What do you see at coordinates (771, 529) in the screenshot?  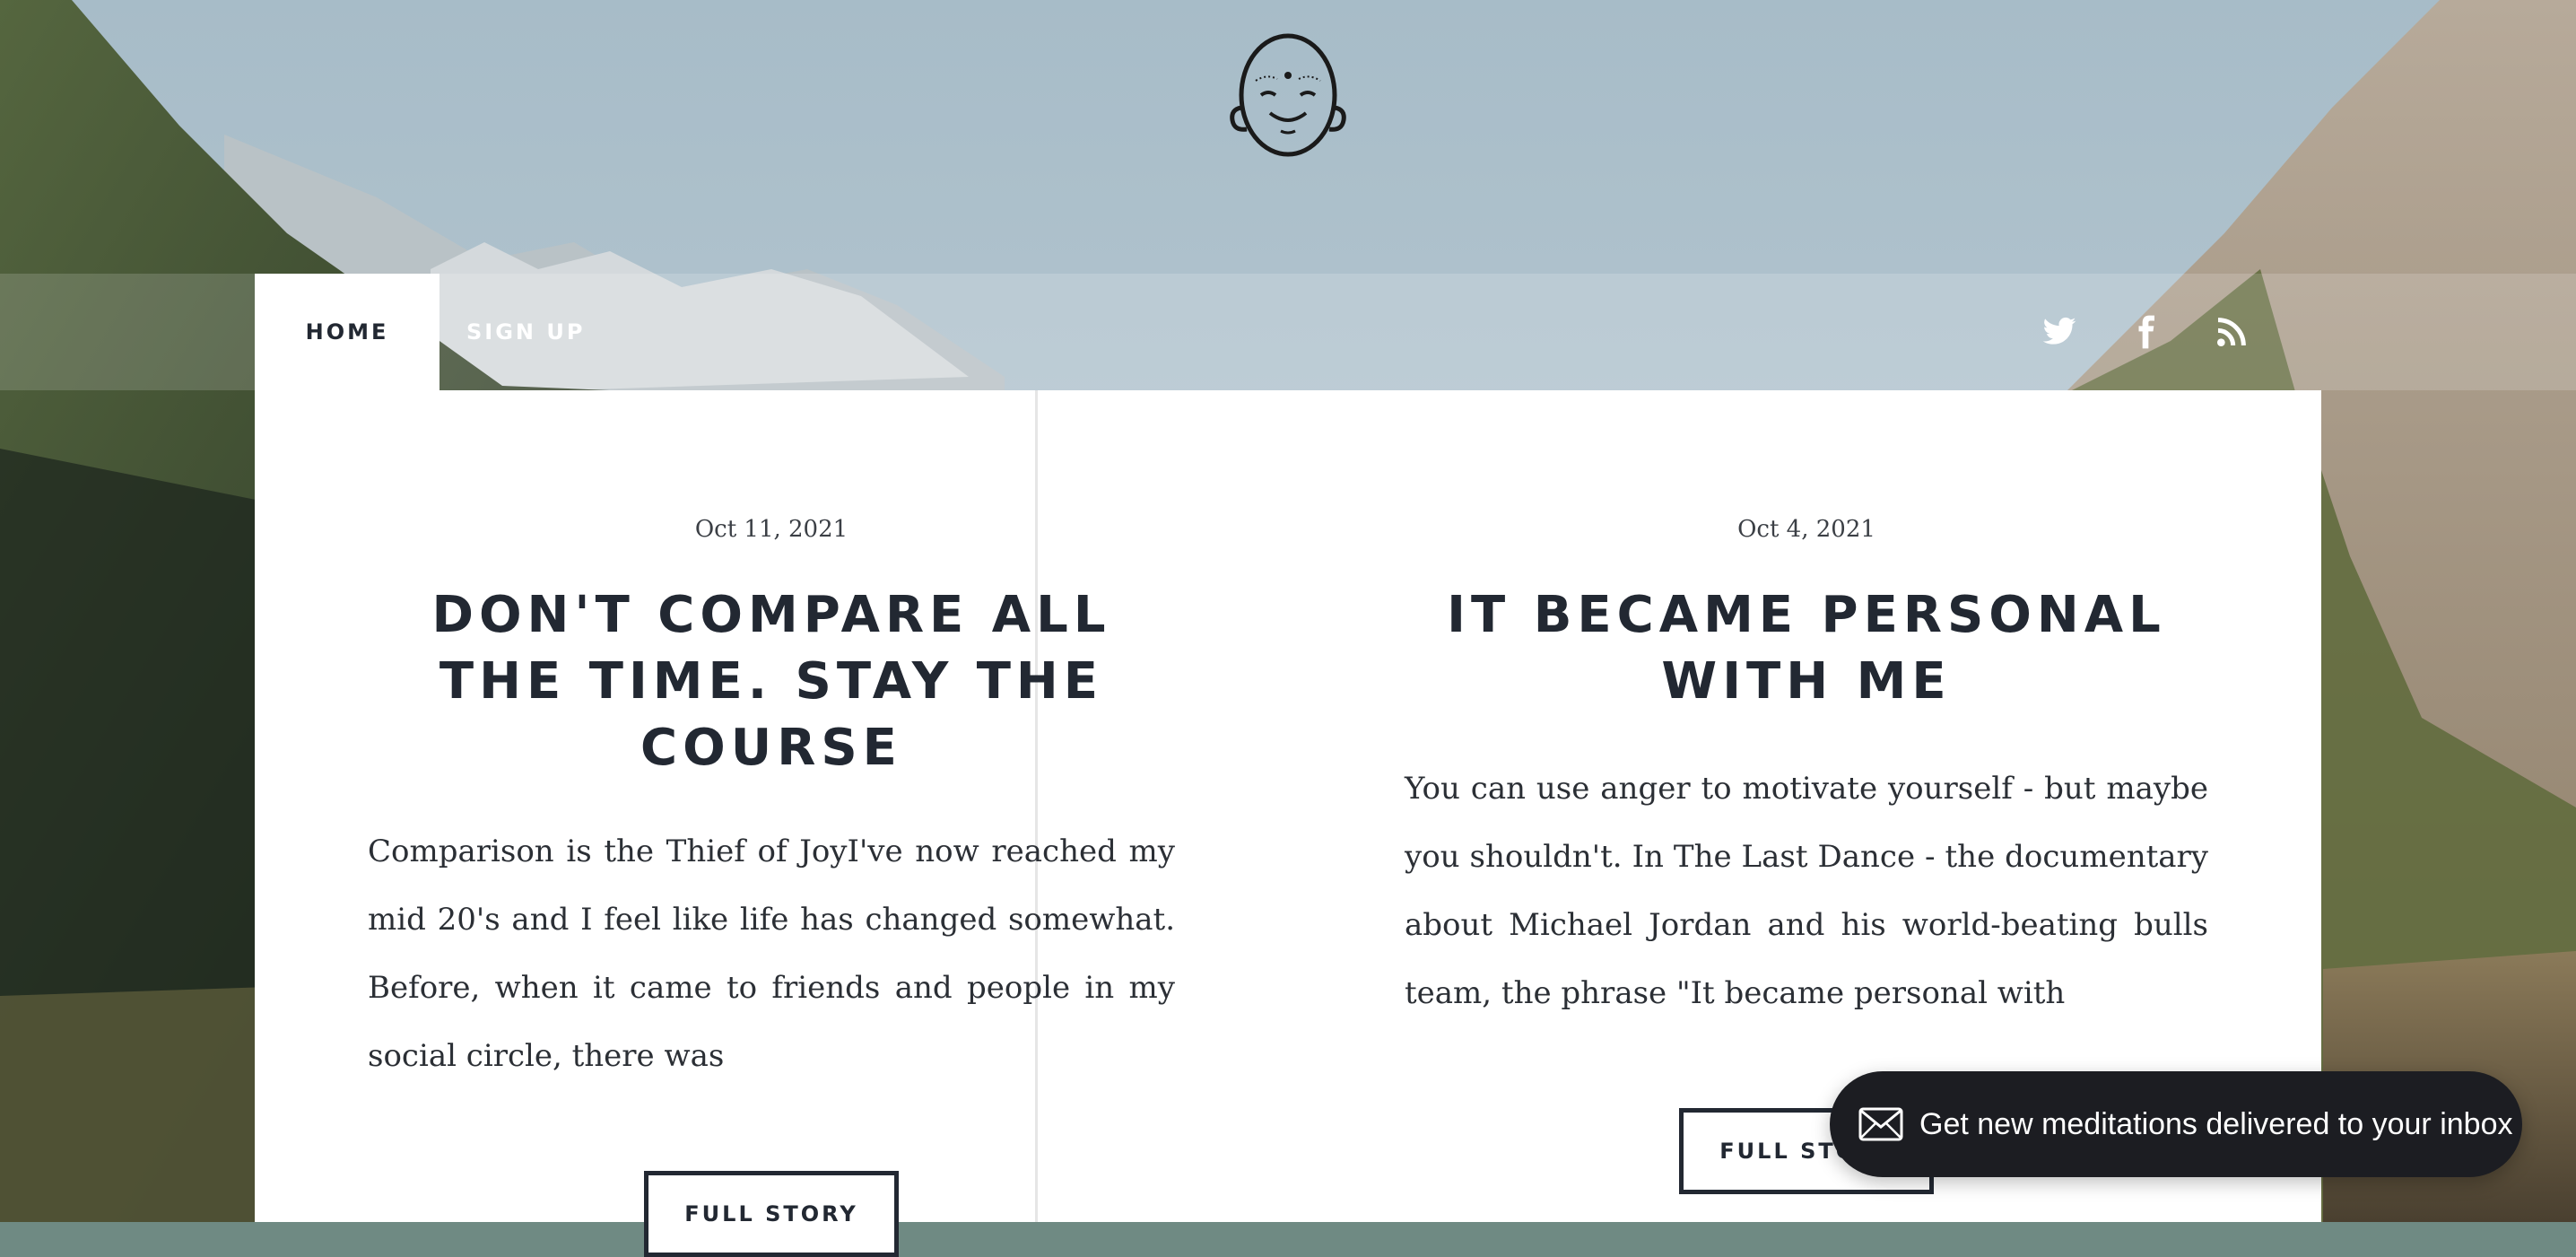 I see `post-date: Oct 11, 2021` at bounding box center [771, 529].